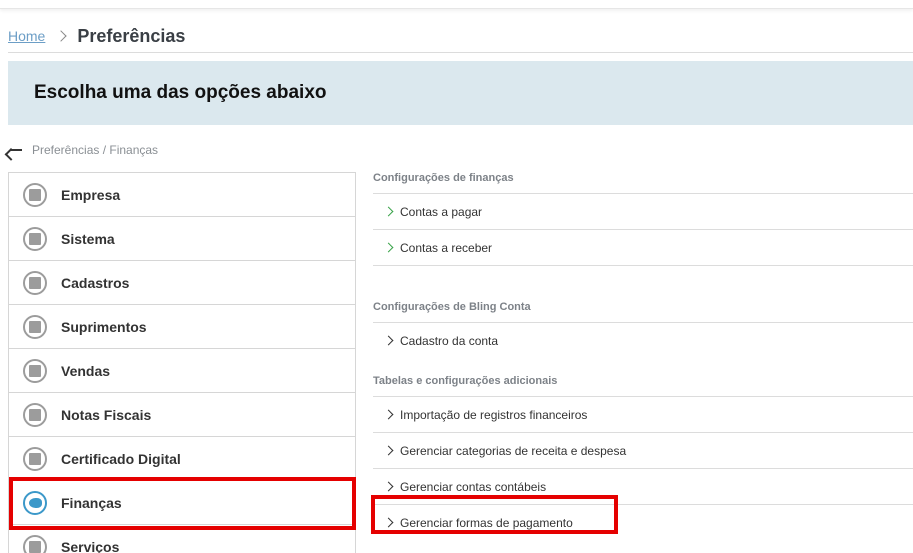 The image size is (913, 553). Describe the element at coordinates (106, 415) in the screenshot. I see `menu-item-label: Notas Fiscais` at that location.